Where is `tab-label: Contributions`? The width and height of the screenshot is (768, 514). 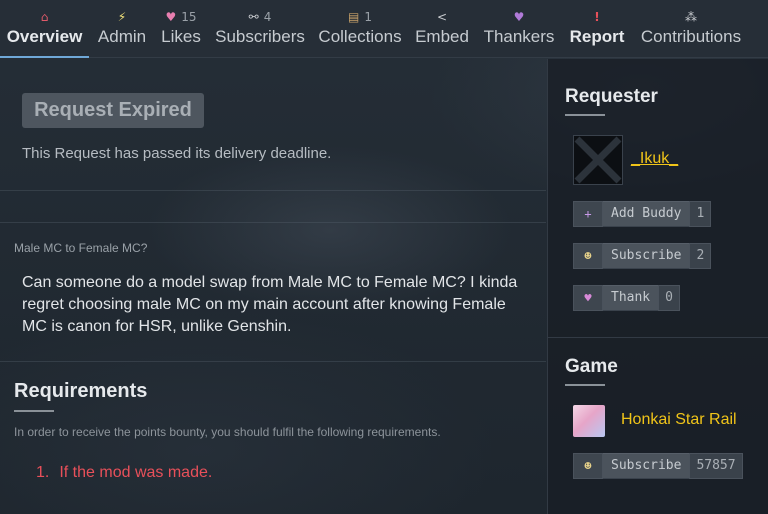
tab-label: Contributions is located at coordinates (691, 36).